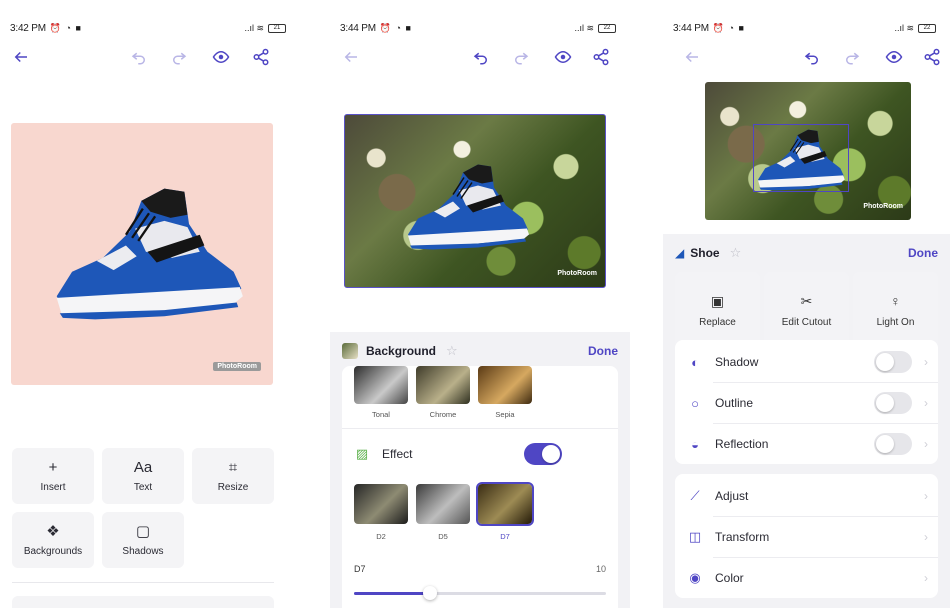 The image size is (950, 608). I want to click on shadow-toggle, so click(893, 362).